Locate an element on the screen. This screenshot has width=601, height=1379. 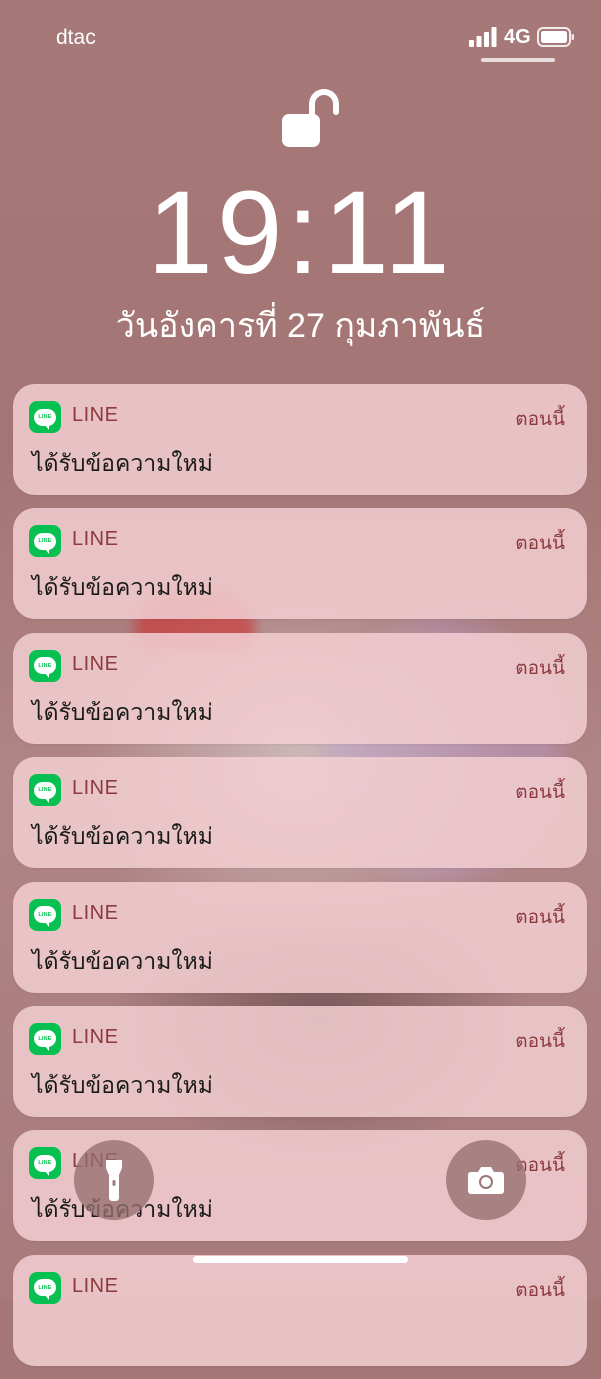
network-type-label: 4G is located at coordinates (517, 37).